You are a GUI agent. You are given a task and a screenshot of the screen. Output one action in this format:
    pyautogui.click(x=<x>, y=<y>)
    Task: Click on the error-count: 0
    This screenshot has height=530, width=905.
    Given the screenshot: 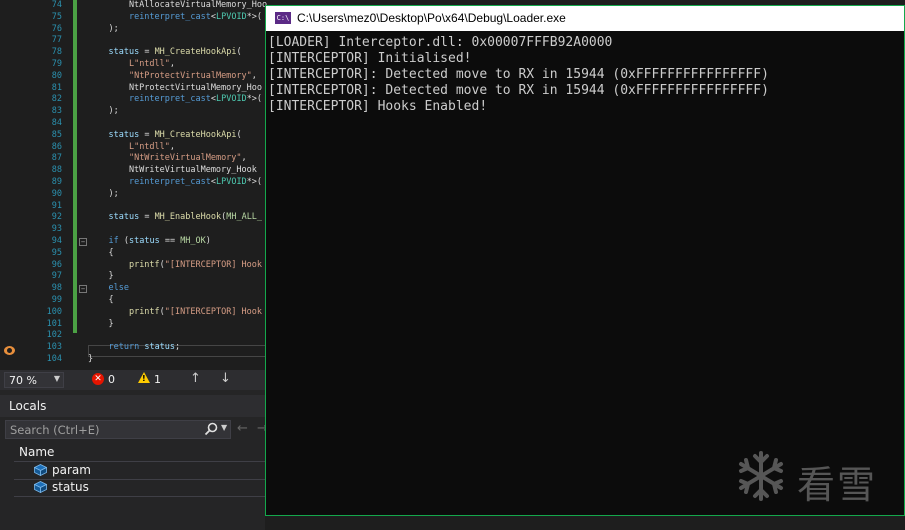 What is the action you would take?
    pyautogui.click(x=111, y=379)
    